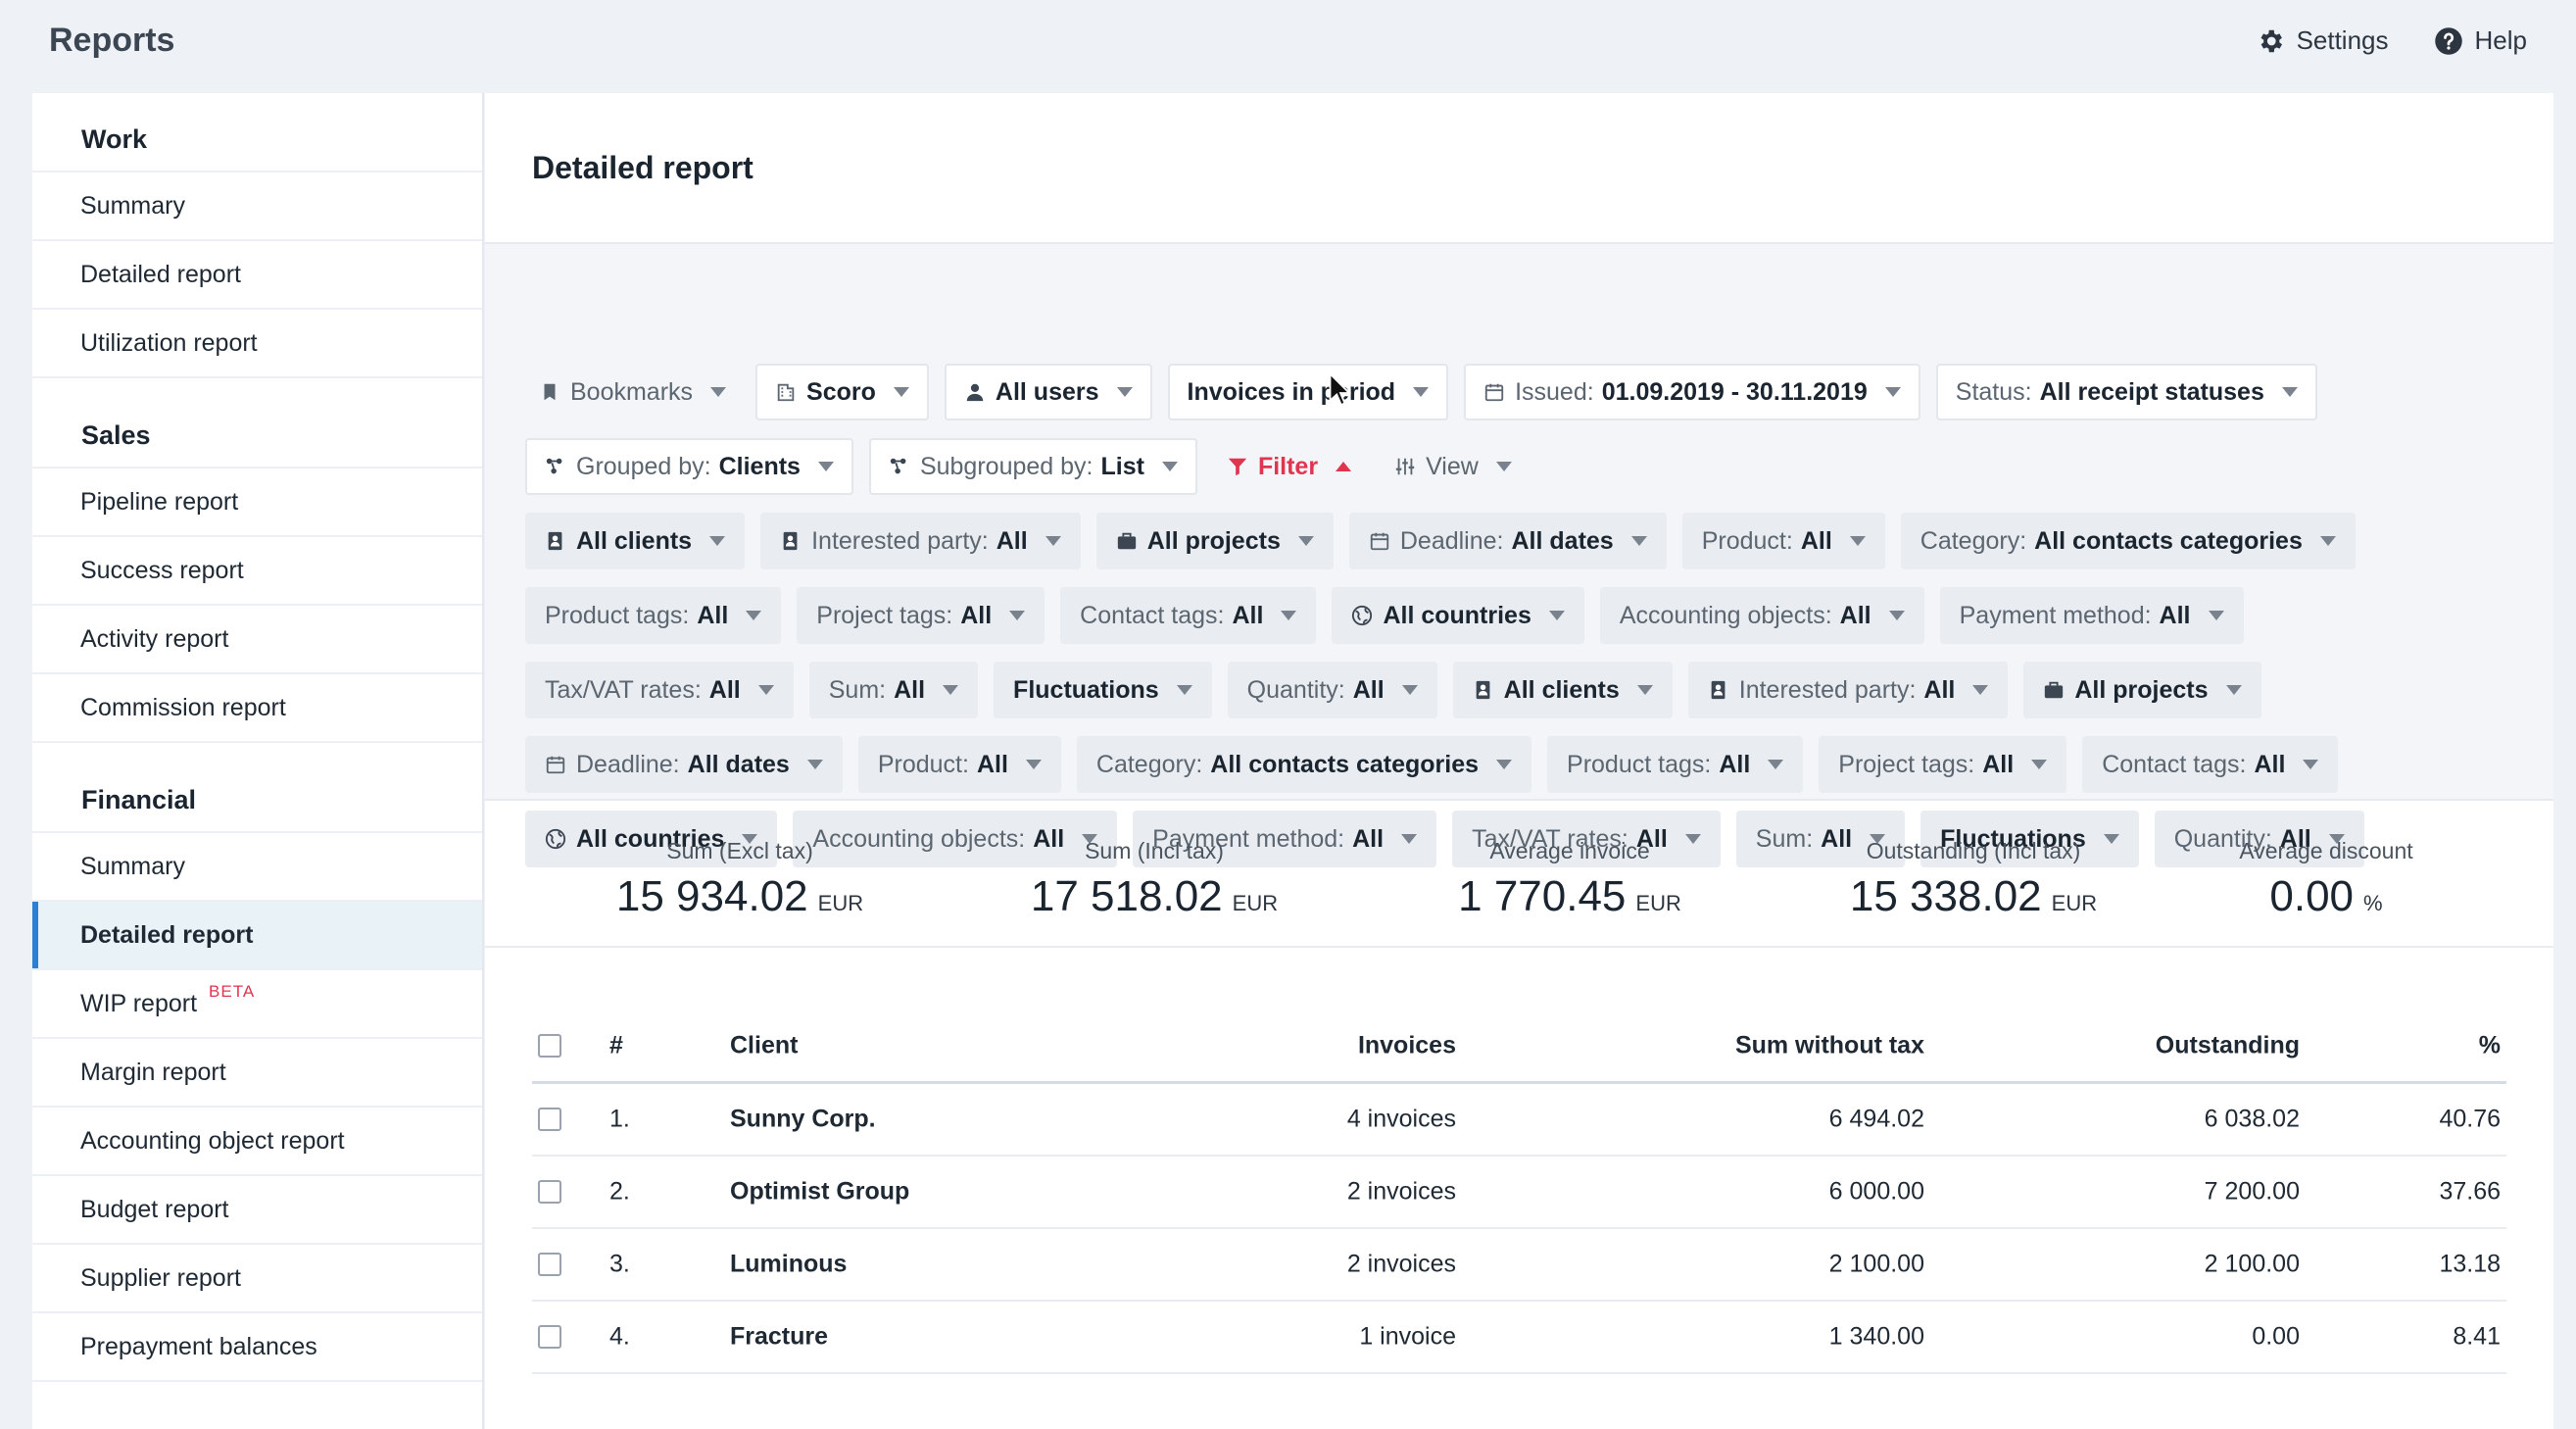 The height and width of the screenshot is (1429, 2576). Describe the element at coordinates (803, 1120) in the screenshot. I see `row-client: Sunny Corp.` at that location.